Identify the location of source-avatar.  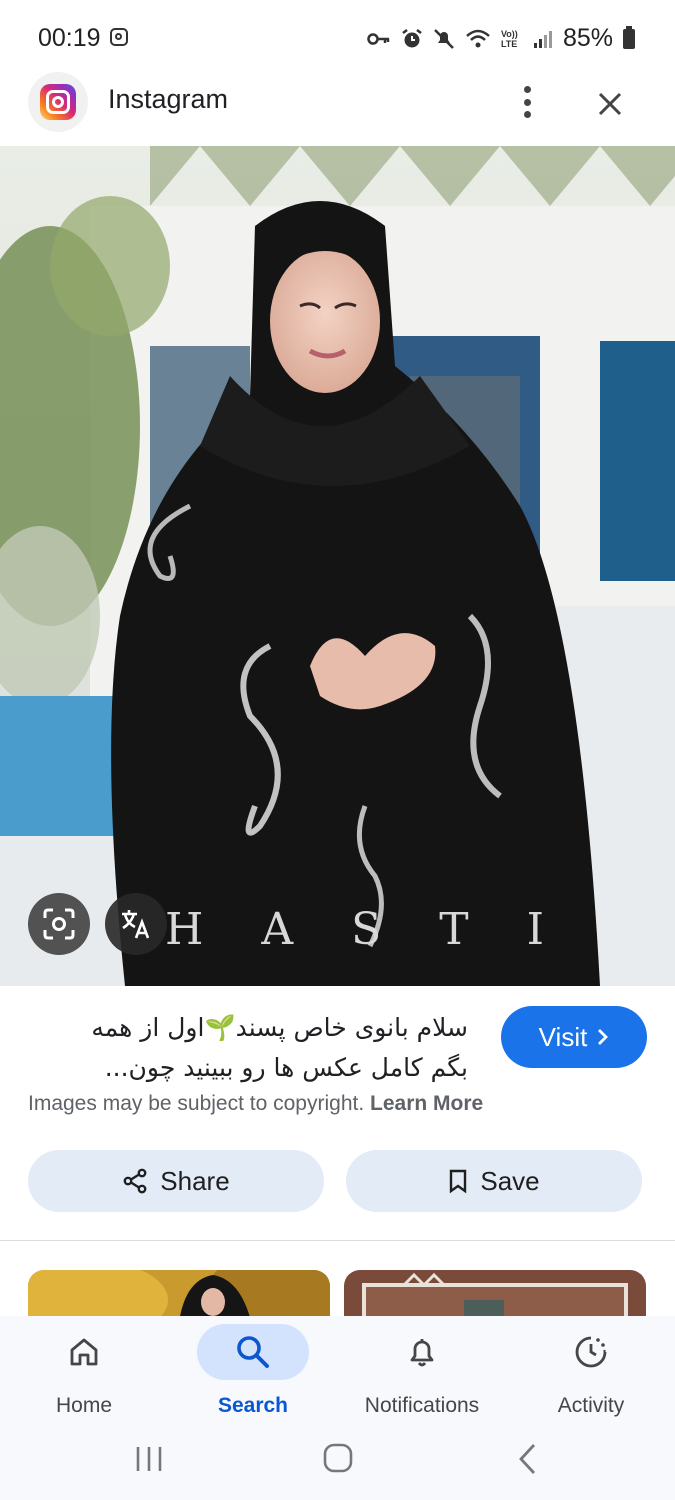
(58, 102).